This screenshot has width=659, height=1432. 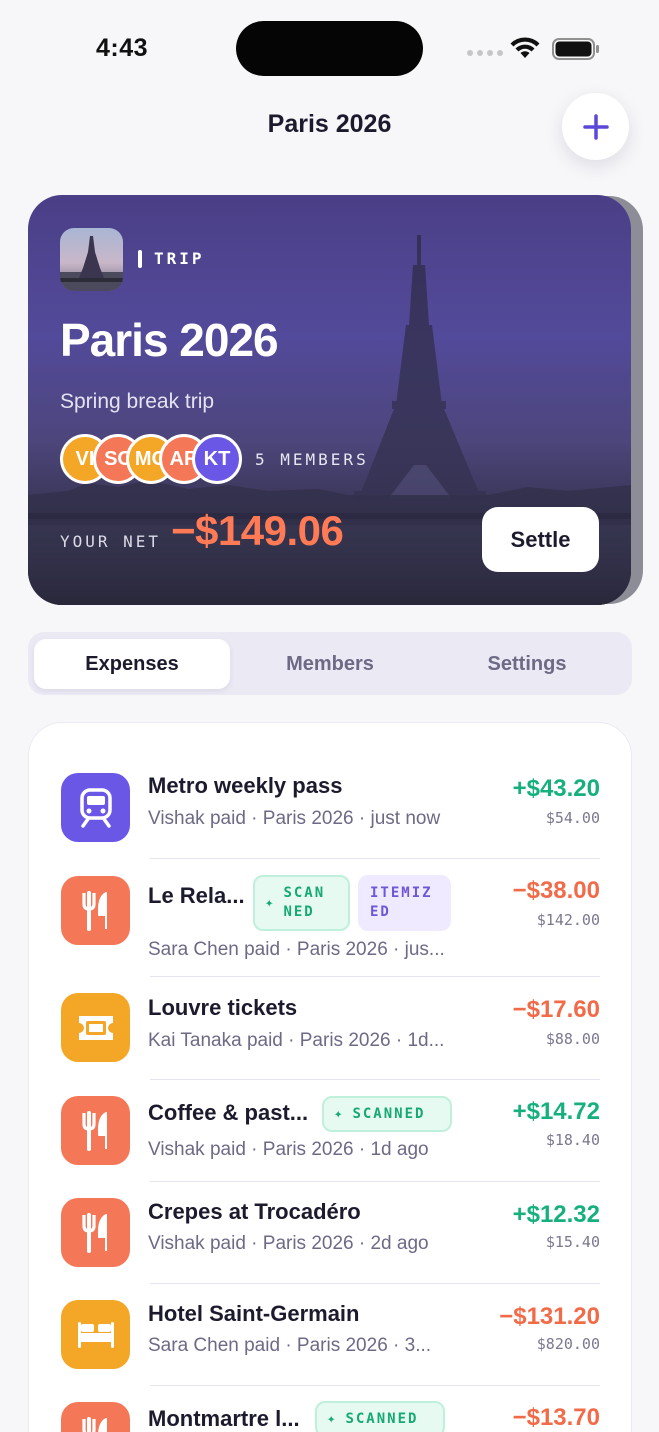 I want to click on bed-icon, so click(x=95, y=1334).